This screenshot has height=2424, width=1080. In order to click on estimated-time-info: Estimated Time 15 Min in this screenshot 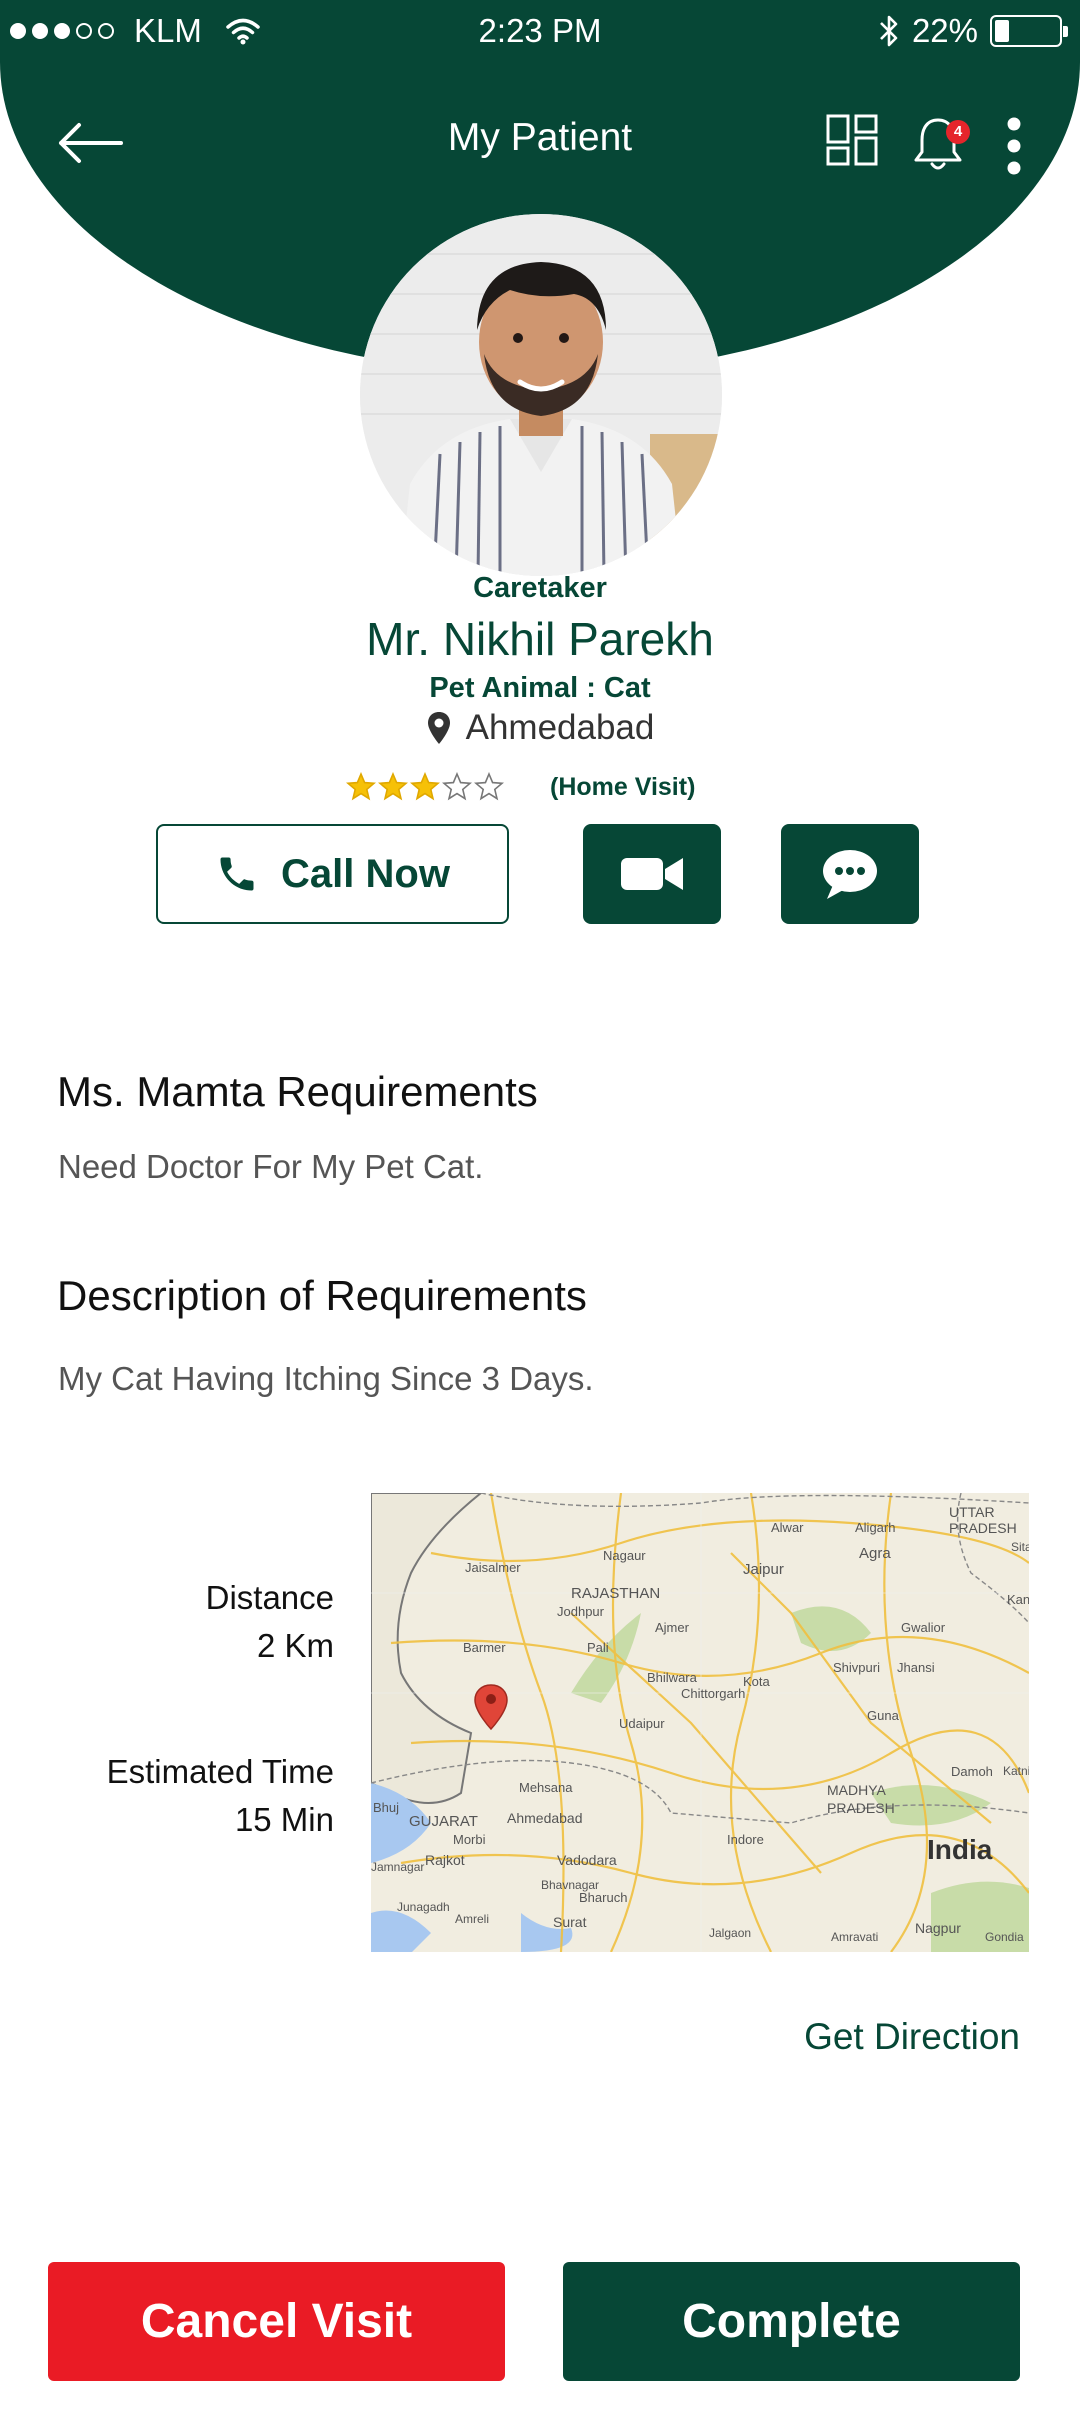, I will do `click(220, 1796)`.